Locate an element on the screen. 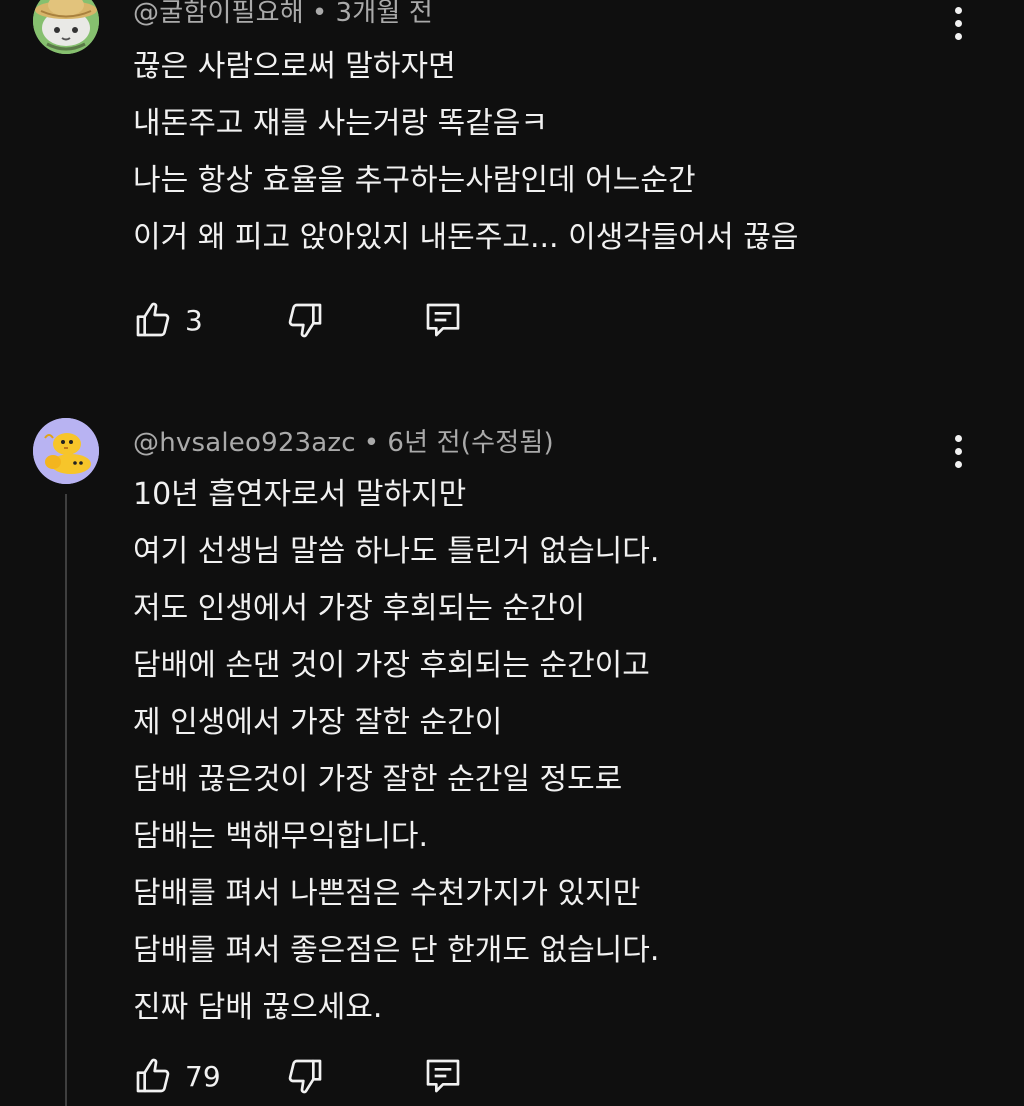 This screenshot has height=1106, width=1024. comment-line: 담배에 손댄 것이 가장 후회되는 순간이고 is located at coordinates (391, 665).